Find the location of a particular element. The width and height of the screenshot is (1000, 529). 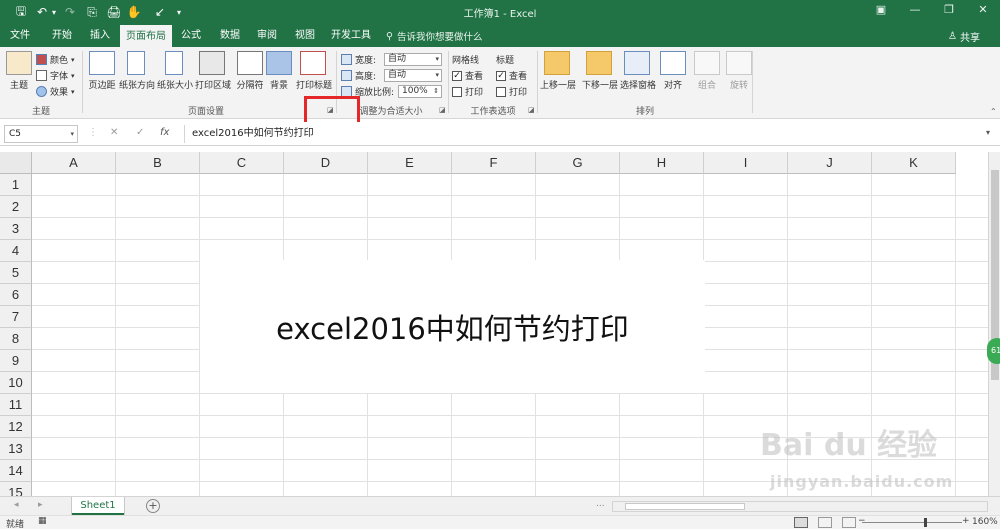

column-header-g: G is located at coordinates (578, 163).